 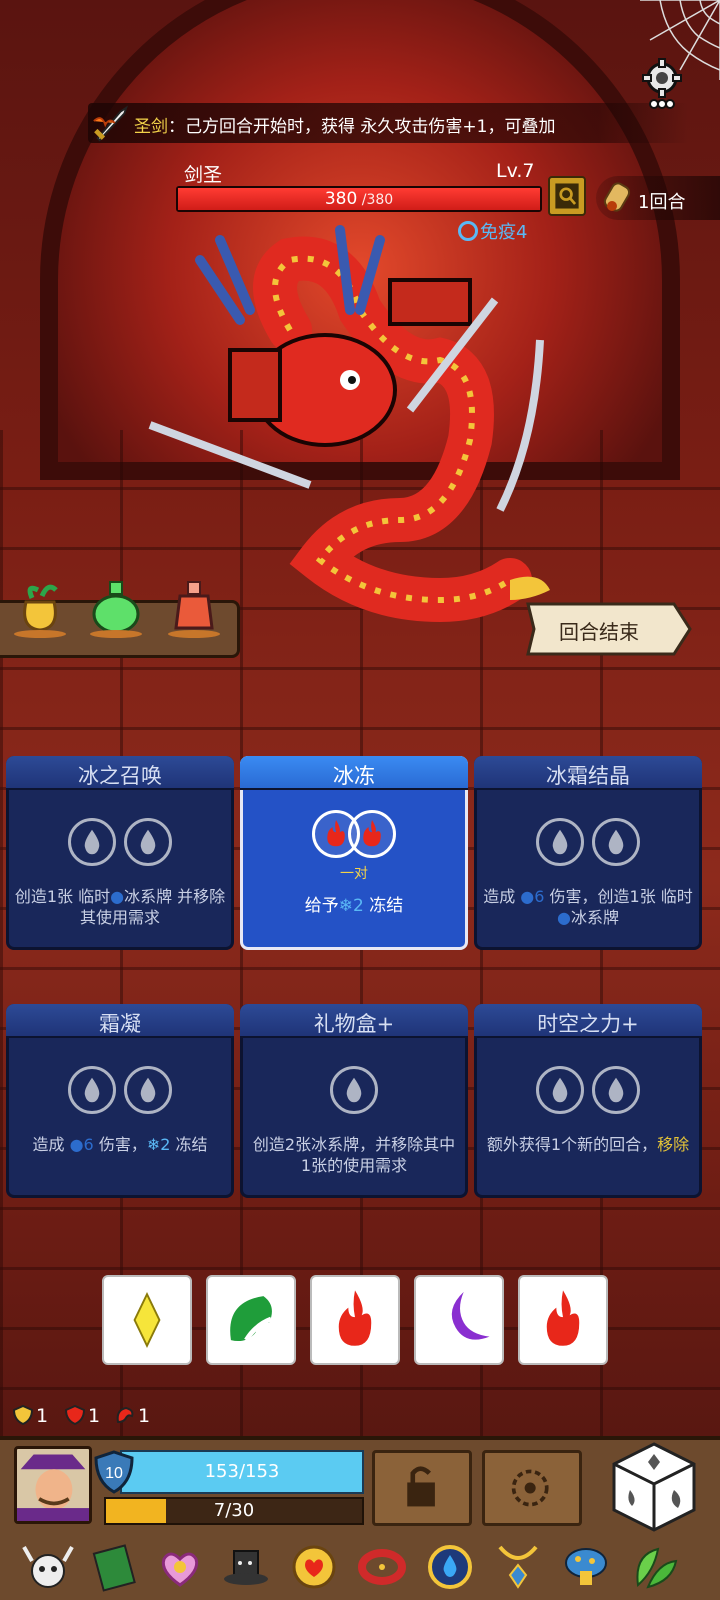 I want to click on card-description: 创造1张 临时●冰系牌 并移除其使用需求, so click(x=120, y=907).